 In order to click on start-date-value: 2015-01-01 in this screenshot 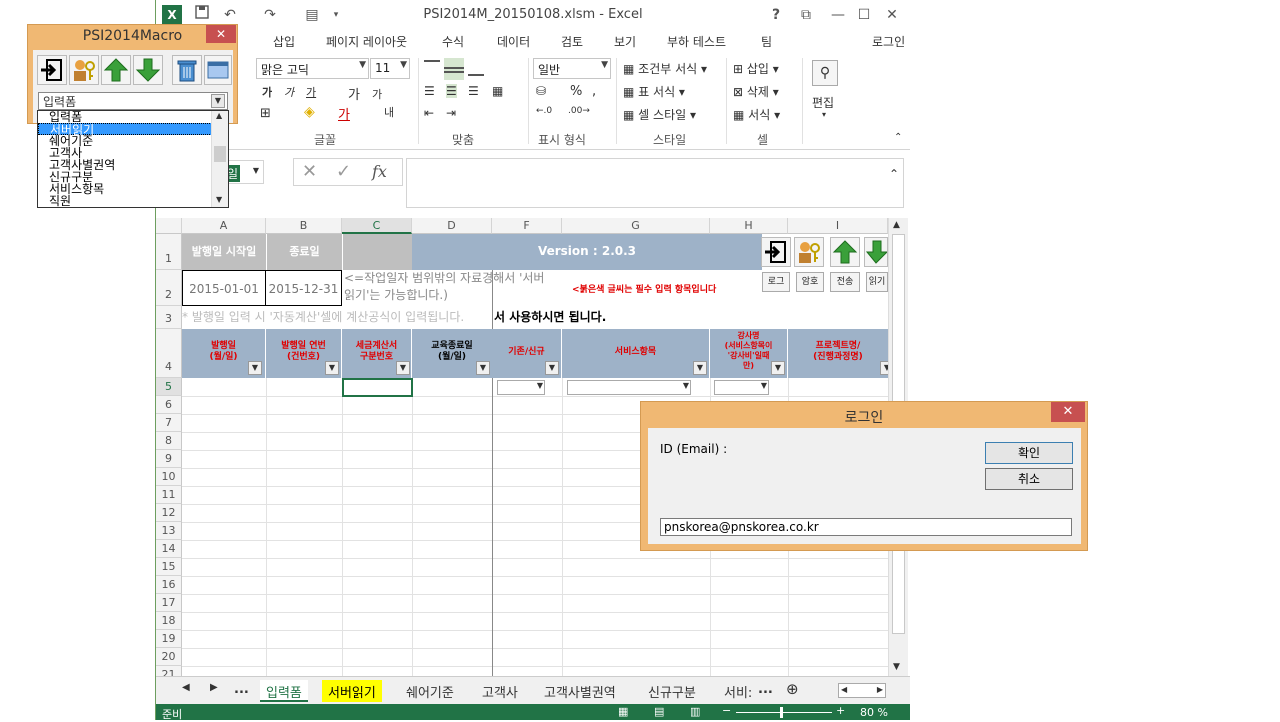, I will do `click(224, 288)`.